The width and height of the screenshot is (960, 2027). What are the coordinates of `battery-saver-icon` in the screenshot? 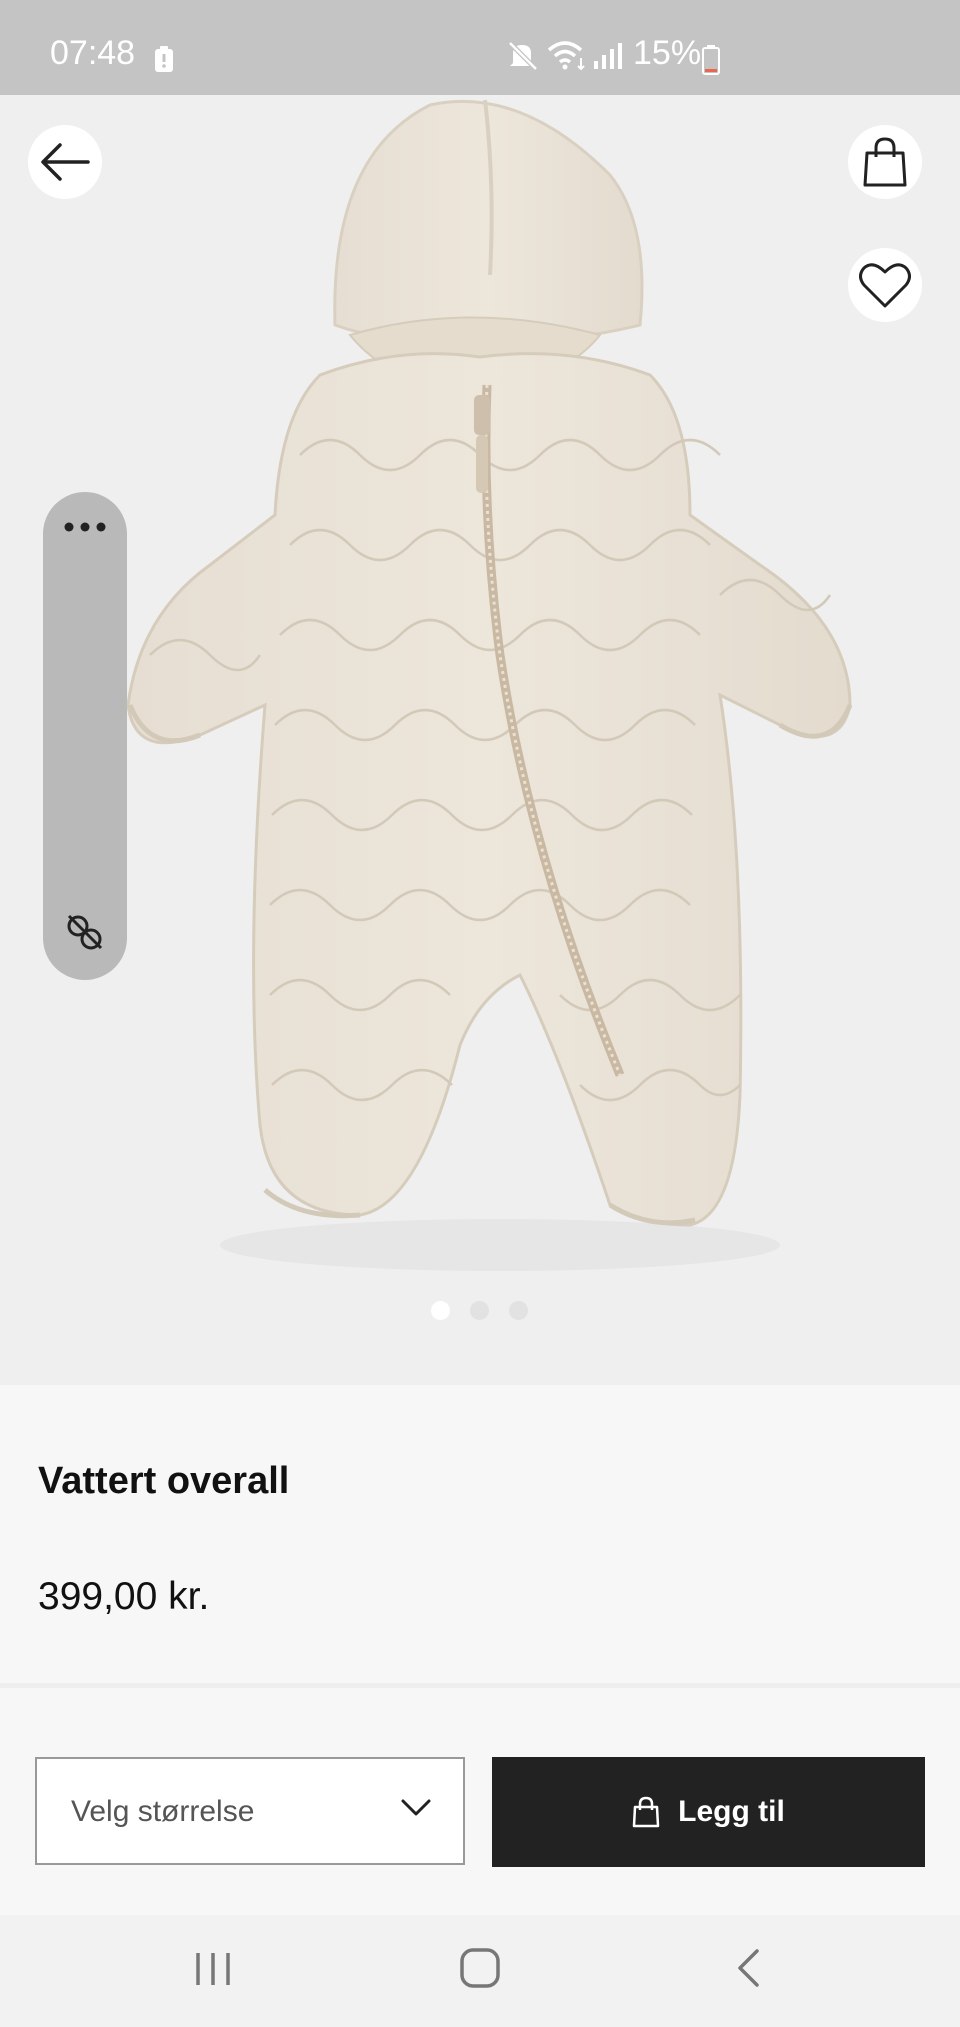 It's located at (164, 61).